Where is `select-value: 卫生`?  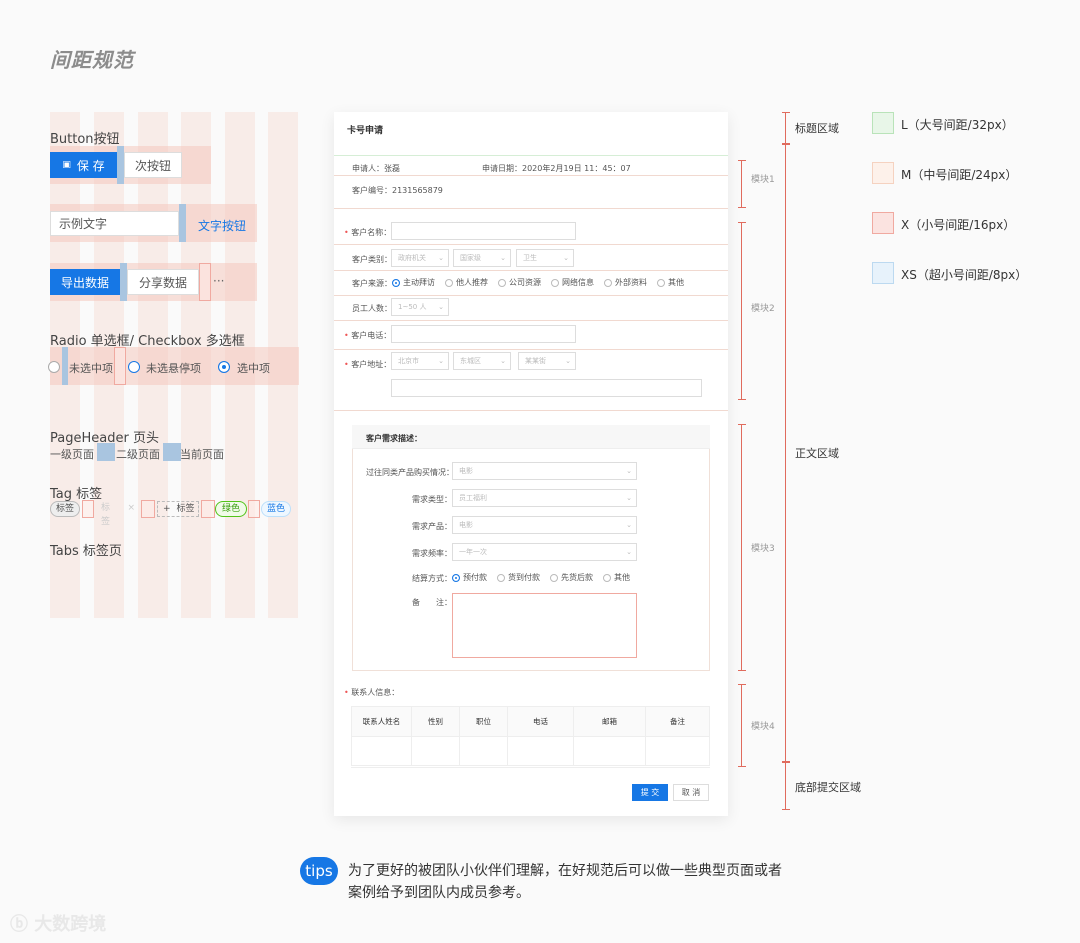 select-value: 卫生 is located at coordinates (530, 258).